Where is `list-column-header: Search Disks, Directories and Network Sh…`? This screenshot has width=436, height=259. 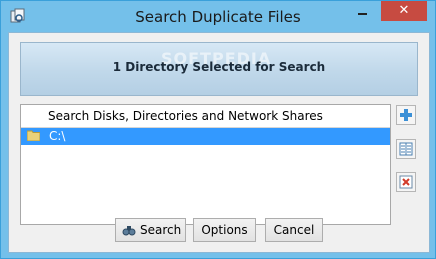 list-column-header: Search Disks, Directories and Network Sh… is located at coordinates (205, 116).